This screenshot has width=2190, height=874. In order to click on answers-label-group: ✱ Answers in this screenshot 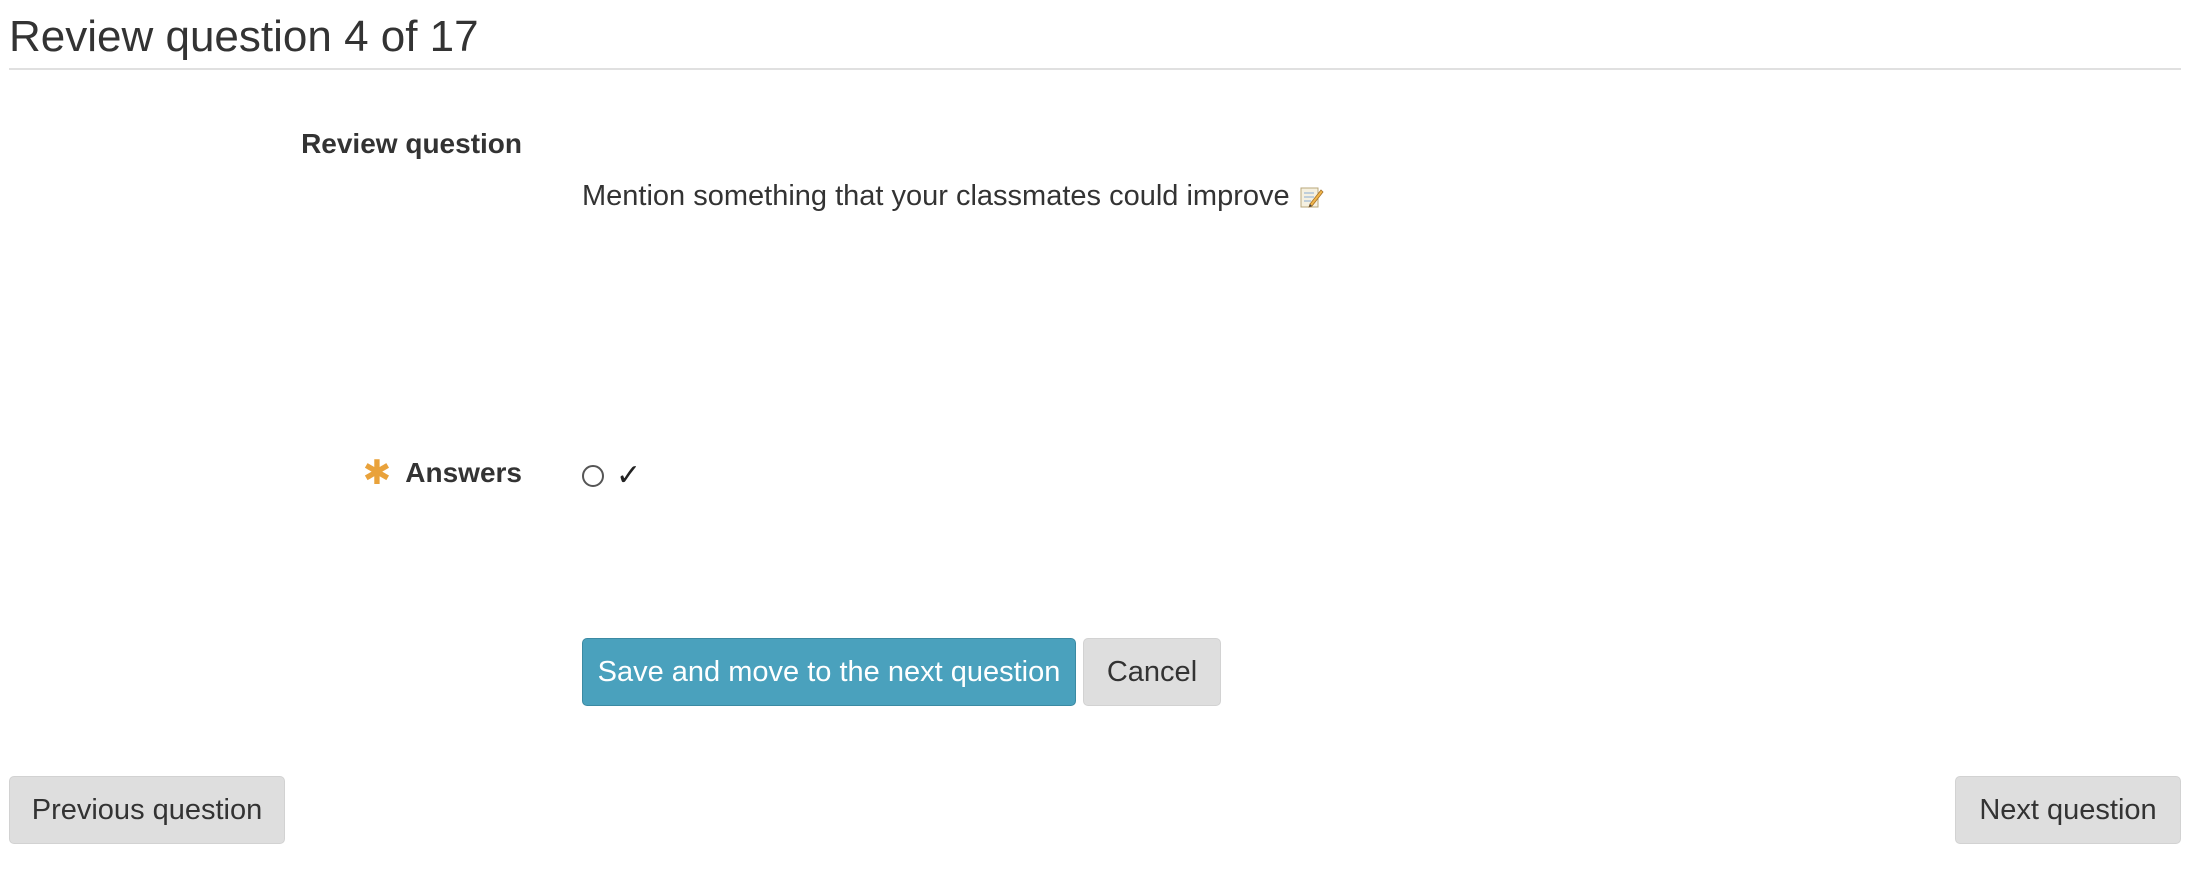, I will do `click(442, 473)`.